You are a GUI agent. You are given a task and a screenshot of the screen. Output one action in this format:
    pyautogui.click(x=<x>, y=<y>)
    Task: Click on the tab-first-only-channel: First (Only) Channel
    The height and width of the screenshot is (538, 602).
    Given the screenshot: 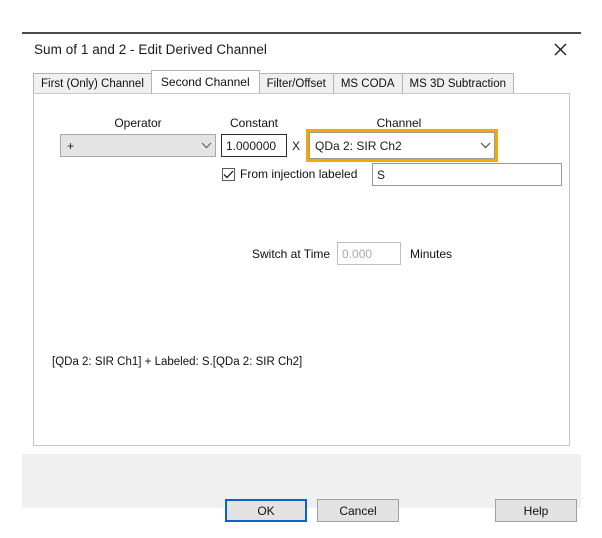 What is the action you would take?
    pyautogui.click(x=92, y=83)
    